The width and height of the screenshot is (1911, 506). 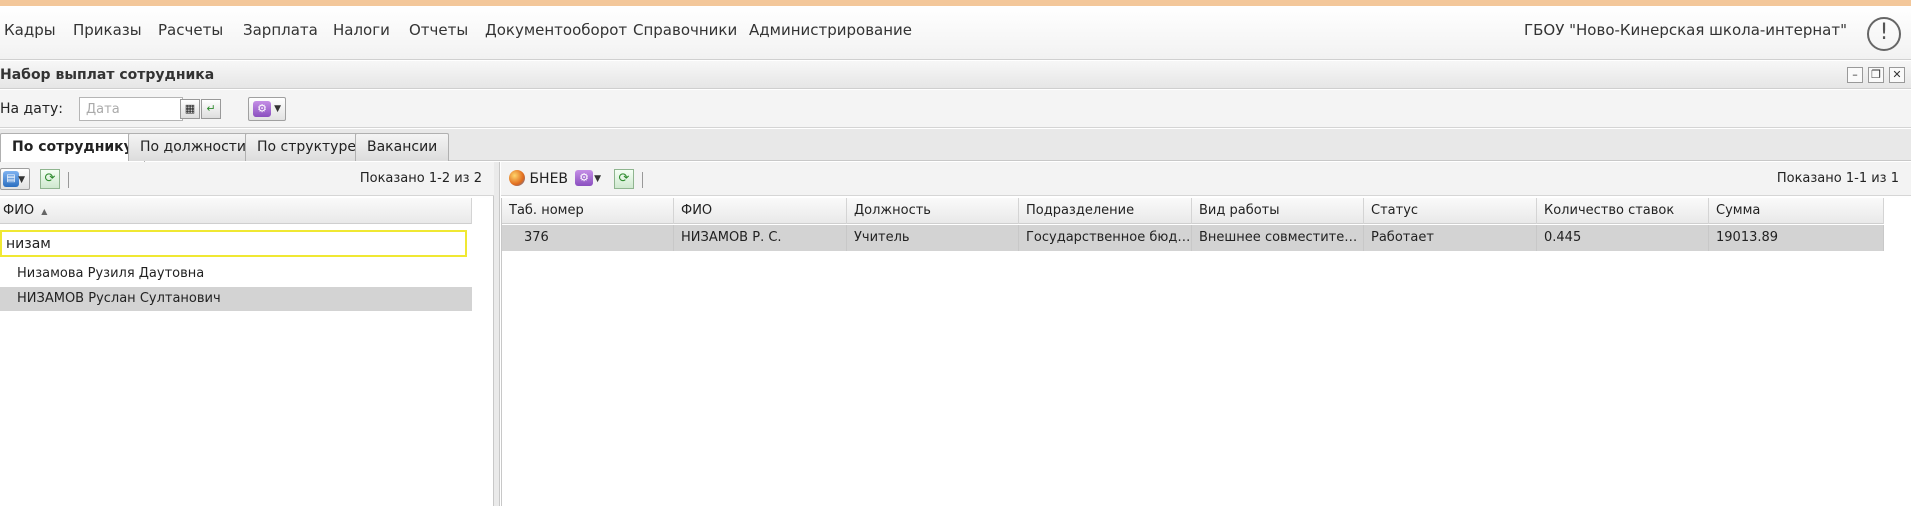 What do you see at coordinates (1206, 179) in the screenshot?
I see `payments-toolbar: БНЕВ ⚙ ▼ ⟳ Показано 1-1 из 1` at bounding box center [1206, 179].